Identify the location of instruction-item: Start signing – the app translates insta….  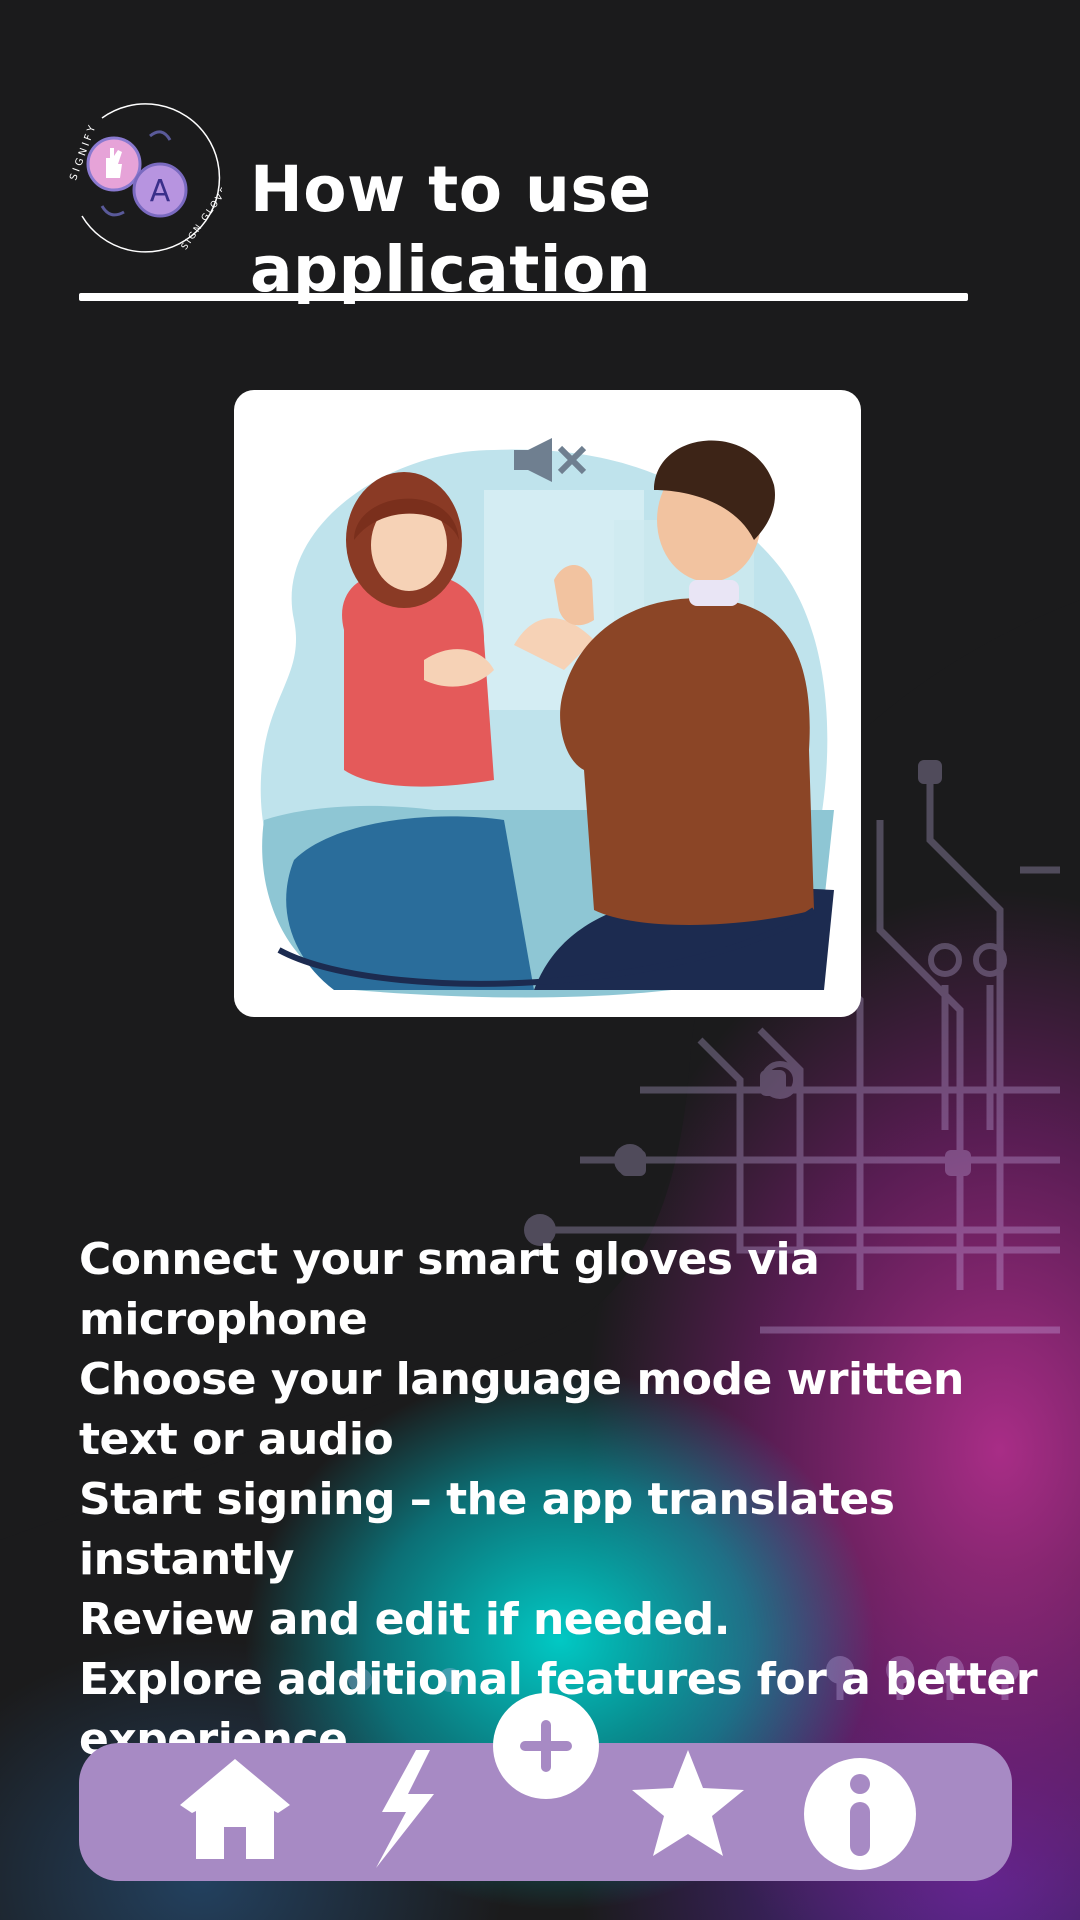
(487, 1529).